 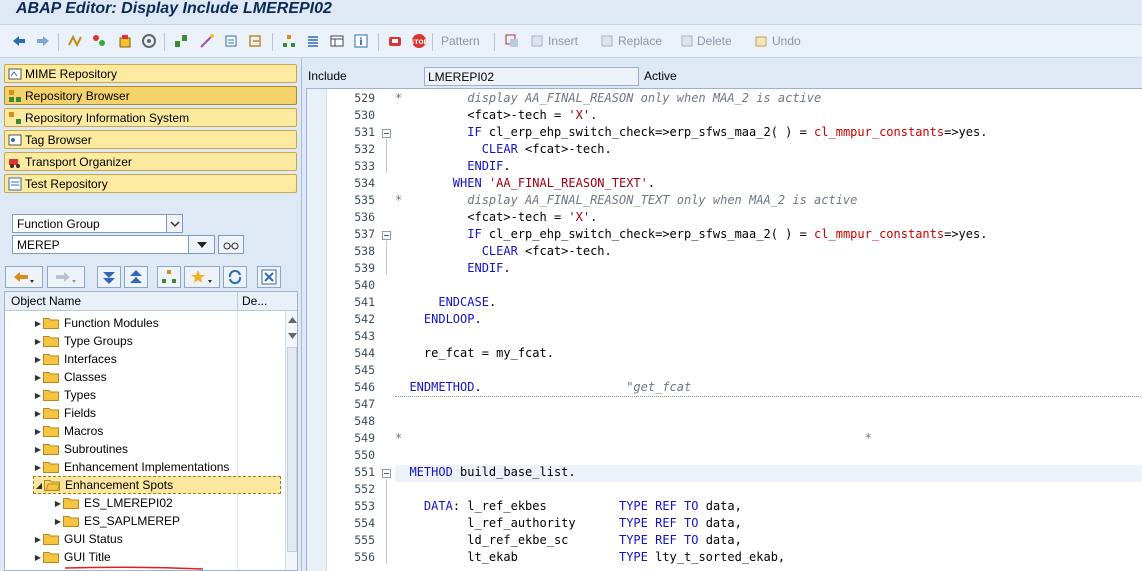 I want to click on tree-node: ▶ ES_LMEREPI02, so click(x=113, y=503).